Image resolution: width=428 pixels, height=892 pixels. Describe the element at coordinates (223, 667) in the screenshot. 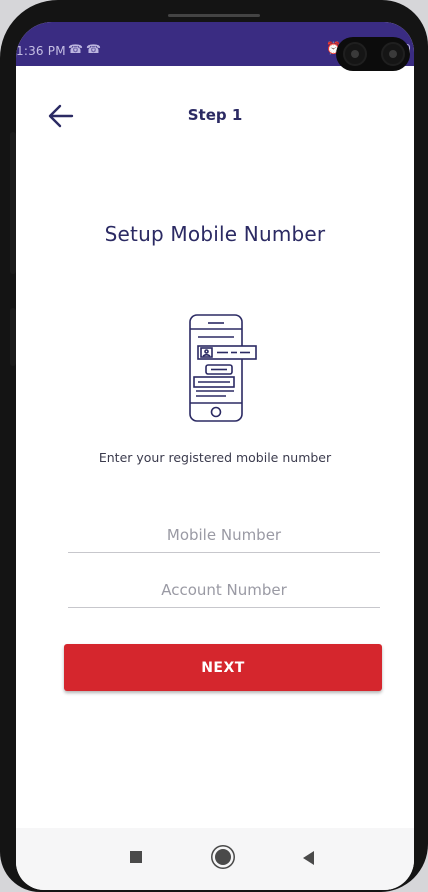

I see `next-button: NEXT` at that location.